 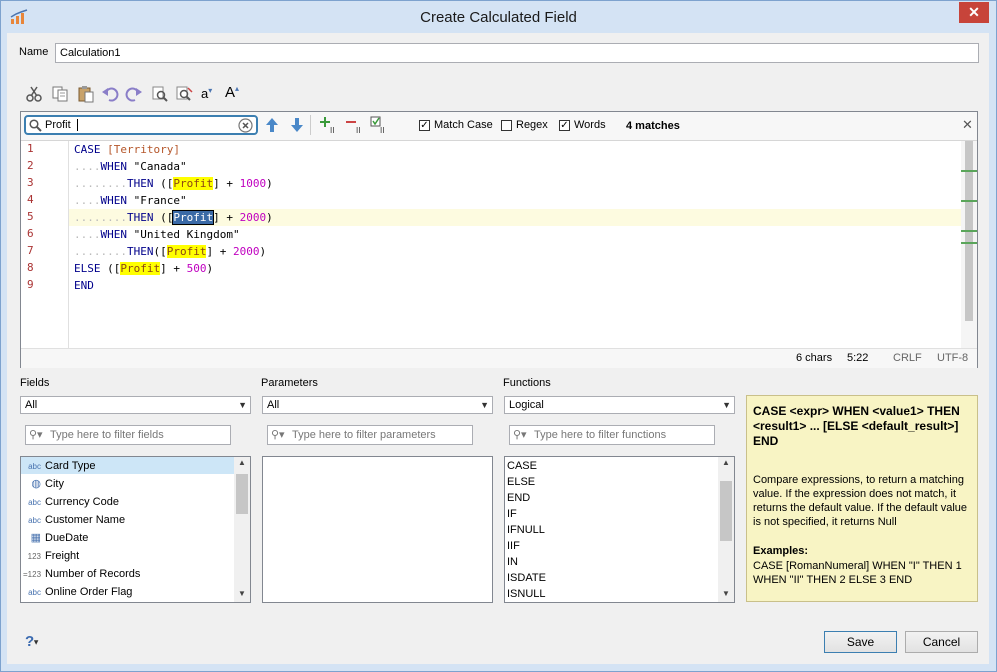 I want to click on match-case-label: Match Case, so click(x=463, y=125).